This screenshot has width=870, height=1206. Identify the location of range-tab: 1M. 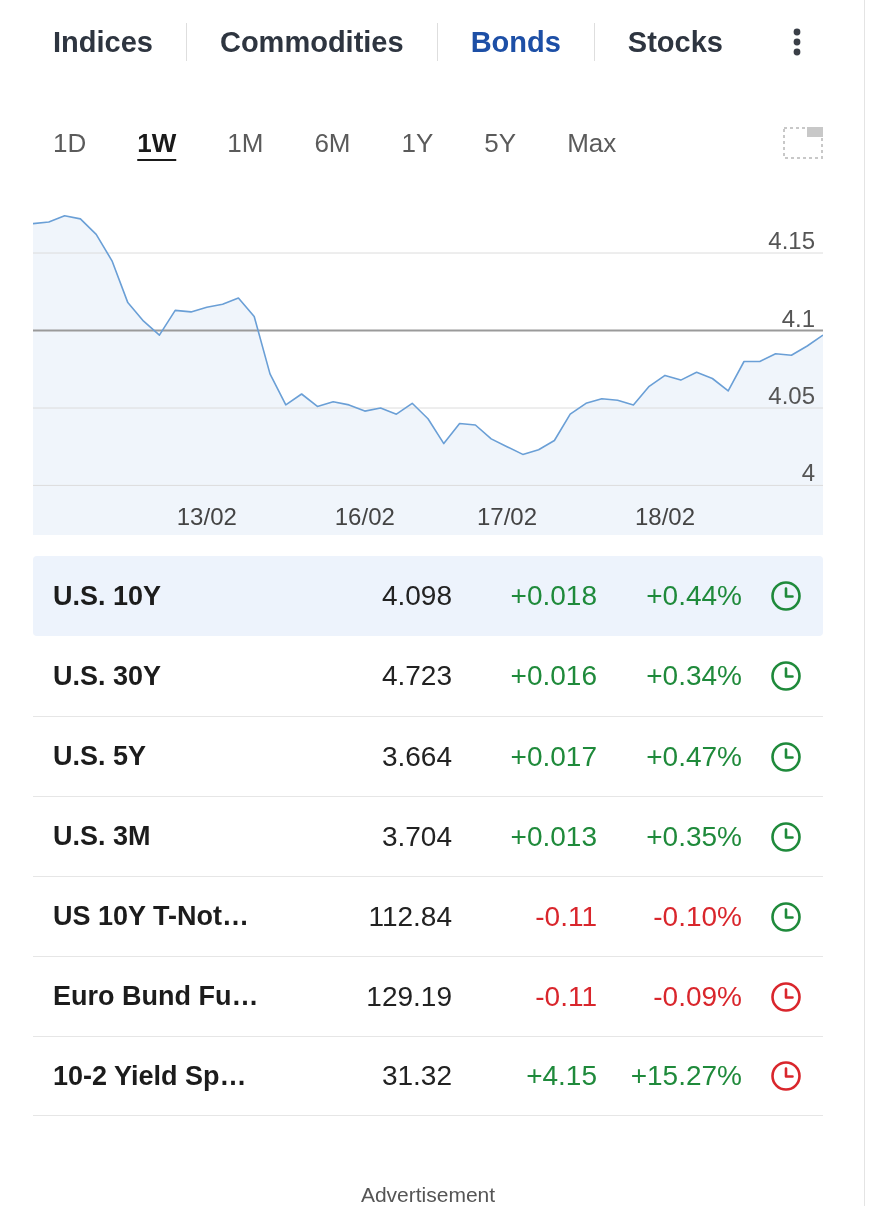
(245, 143).